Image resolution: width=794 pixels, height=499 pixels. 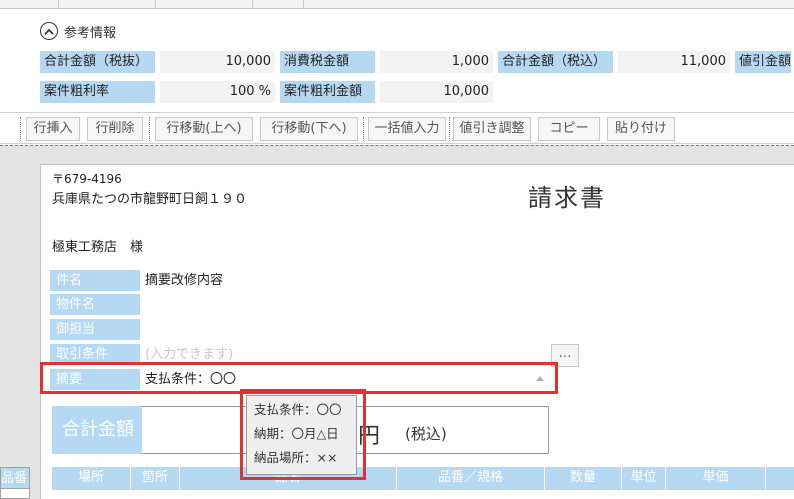 What do you see at coordinates (303, 434) in the screenshot?
I see `tooltip-highlight` at bounding box center [303, 434].